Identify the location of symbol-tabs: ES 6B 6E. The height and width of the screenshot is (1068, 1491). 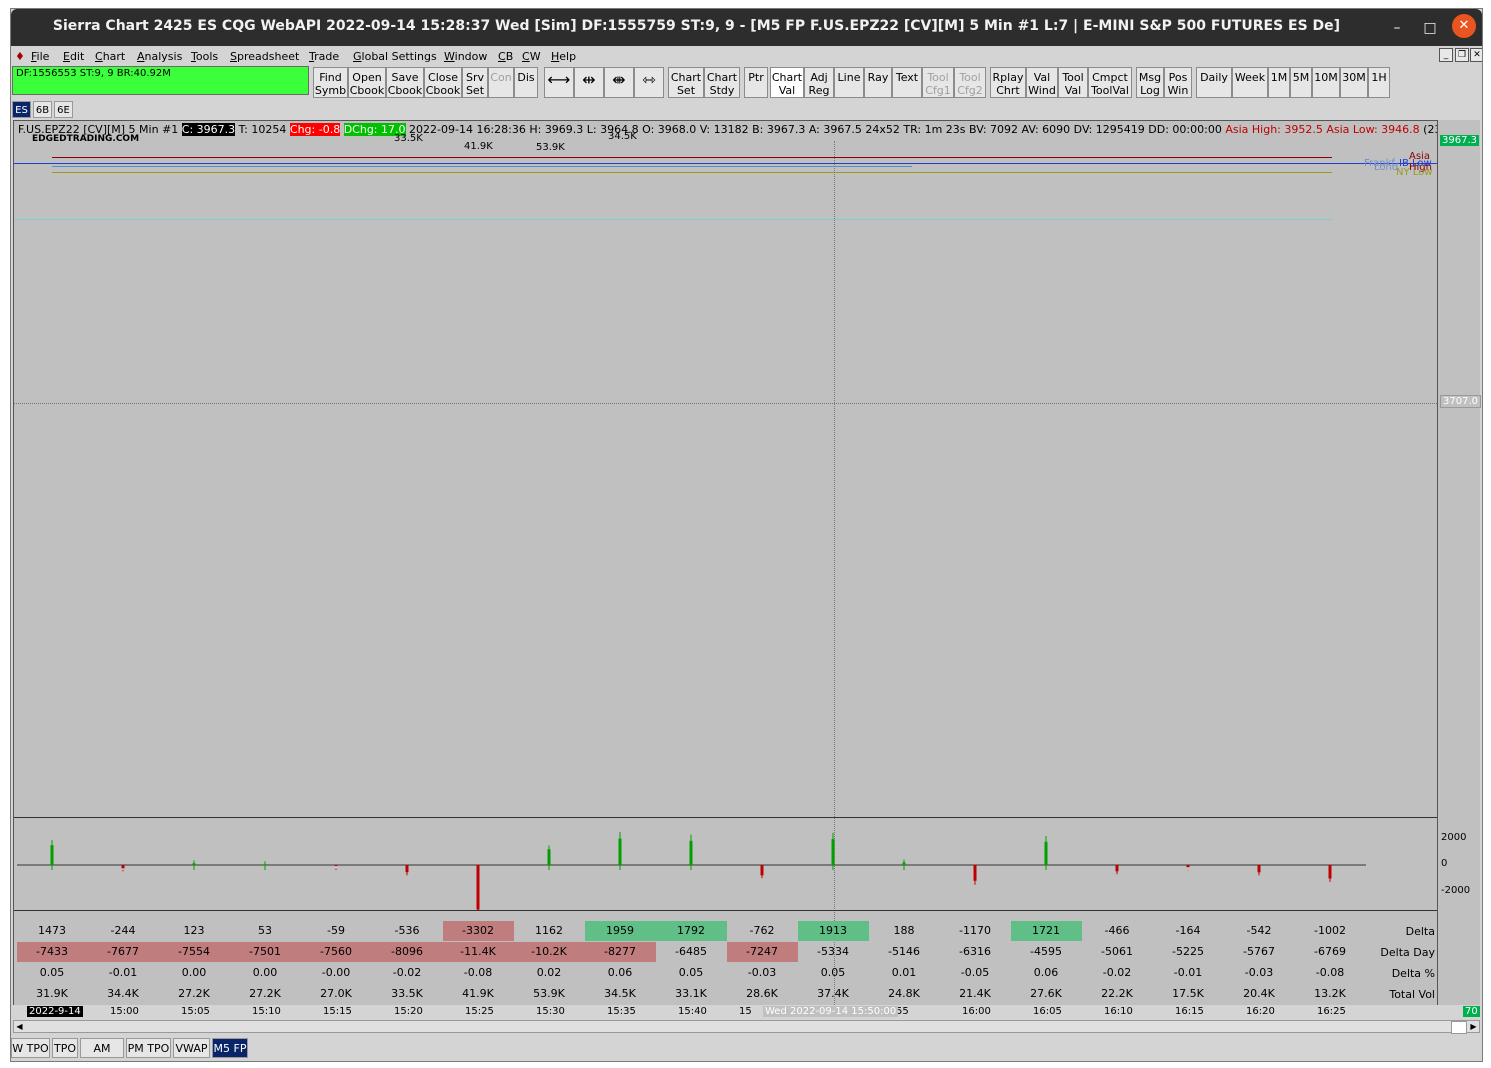
(111, 110).